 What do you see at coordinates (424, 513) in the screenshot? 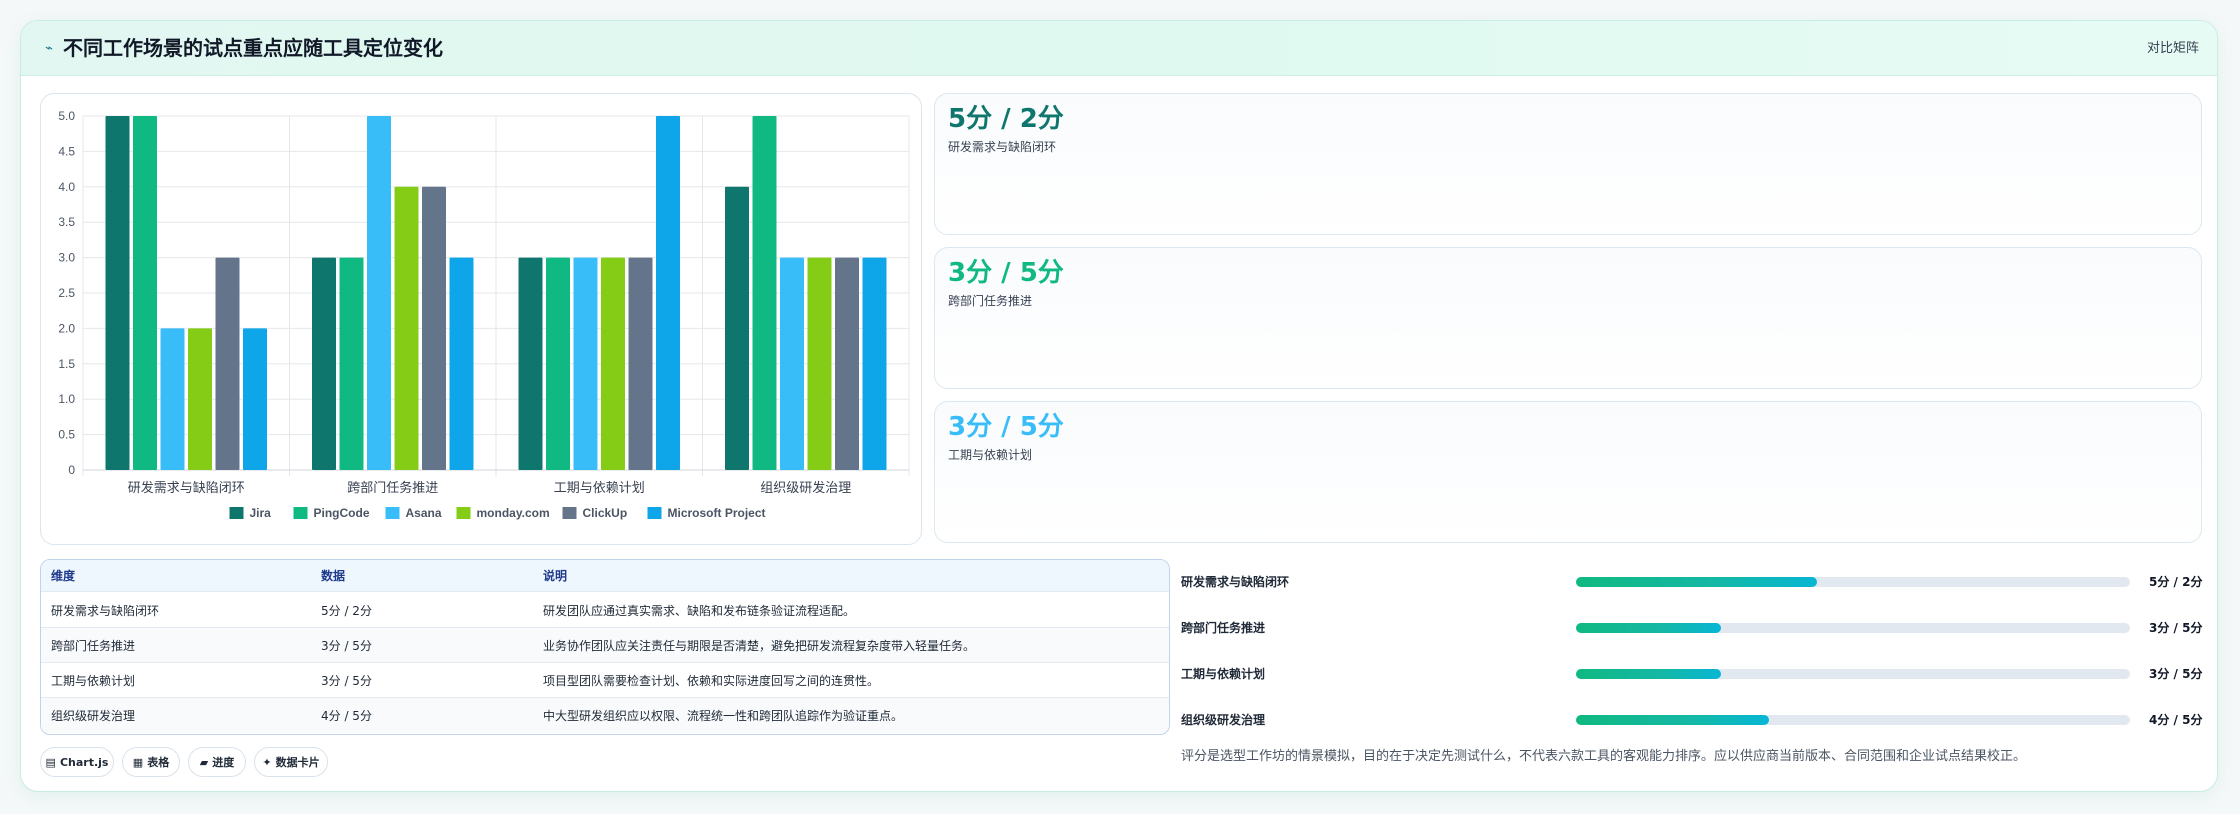
I see `legend-label: Asana` at bounding box center [424, 513].